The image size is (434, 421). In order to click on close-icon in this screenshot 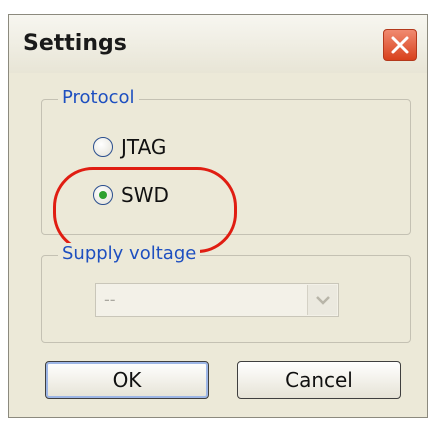, I will do `click(400, 45)`.